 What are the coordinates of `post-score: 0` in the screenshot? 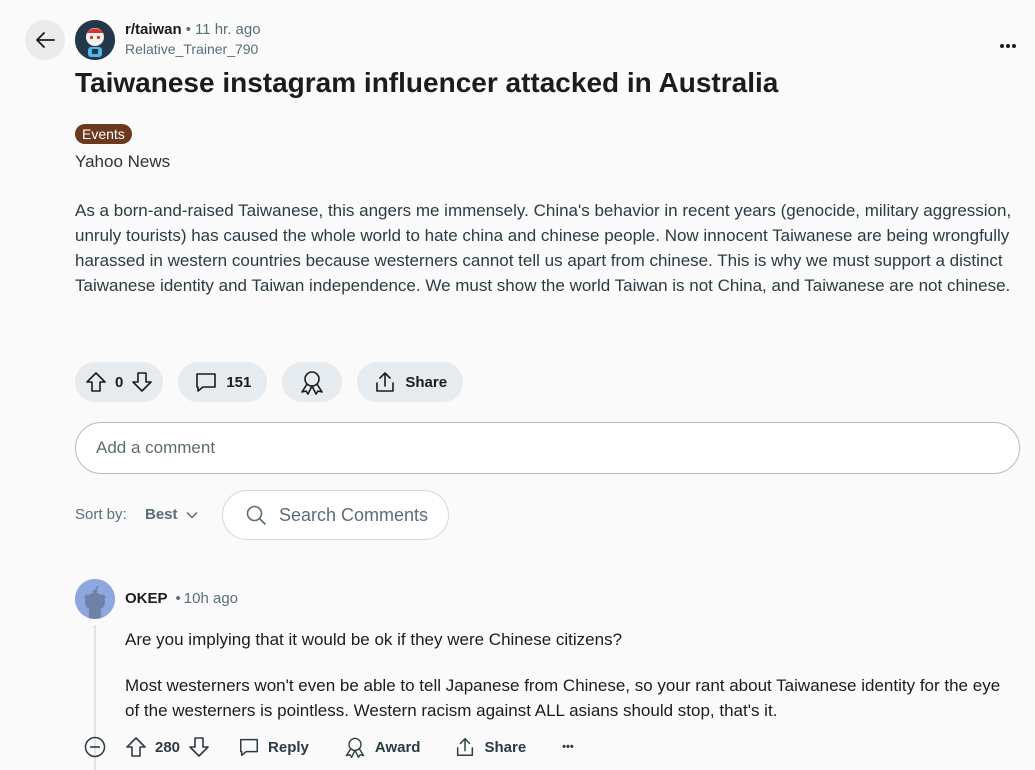 It's located at (119, 382).